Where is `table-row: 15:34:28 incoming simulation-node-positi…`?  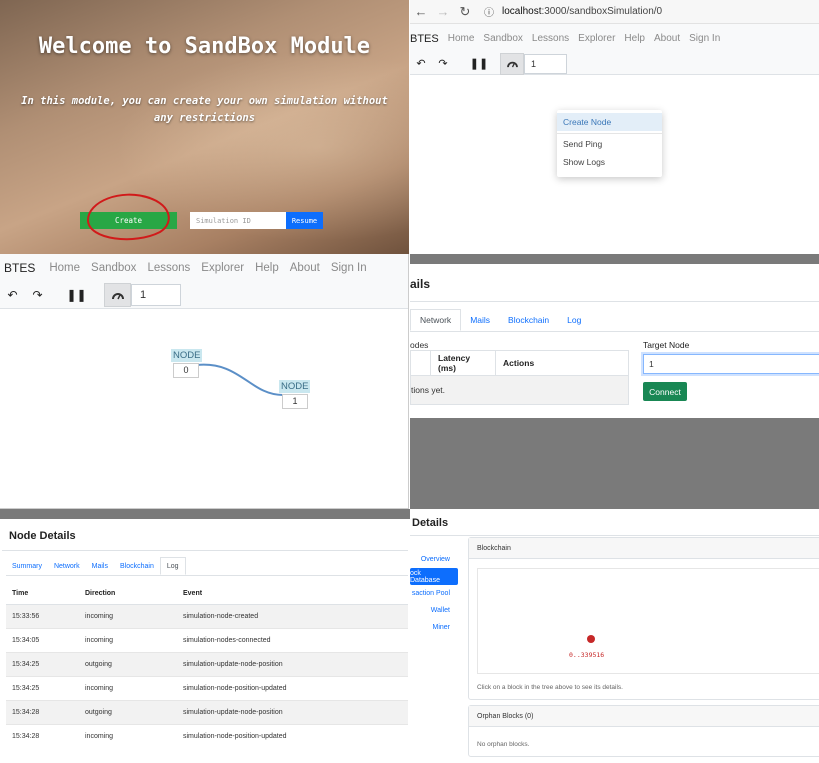 table-row: 15:34:28 incoming simulation-node-positi… is located at coordinates (207, 735).